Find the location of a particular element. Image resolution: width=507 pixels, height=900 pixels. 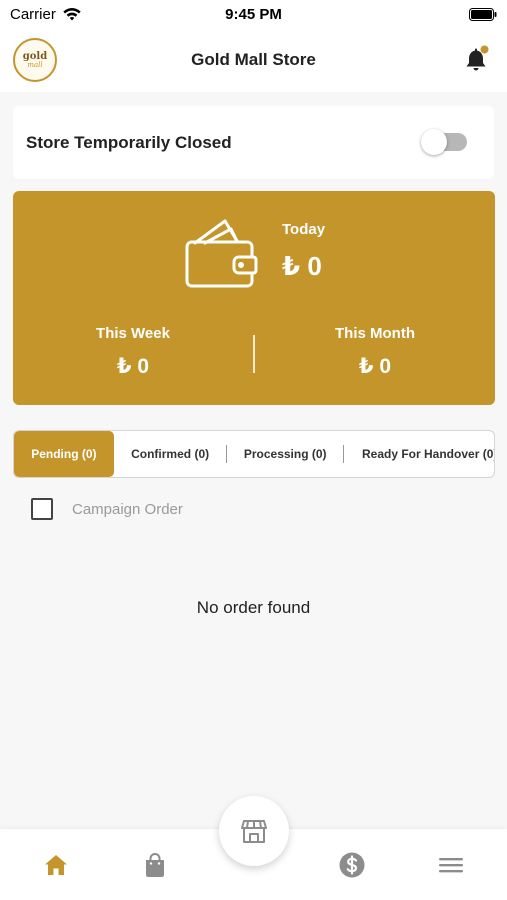

tab-processing: Processing (0) is located at coordinates (285, 454).